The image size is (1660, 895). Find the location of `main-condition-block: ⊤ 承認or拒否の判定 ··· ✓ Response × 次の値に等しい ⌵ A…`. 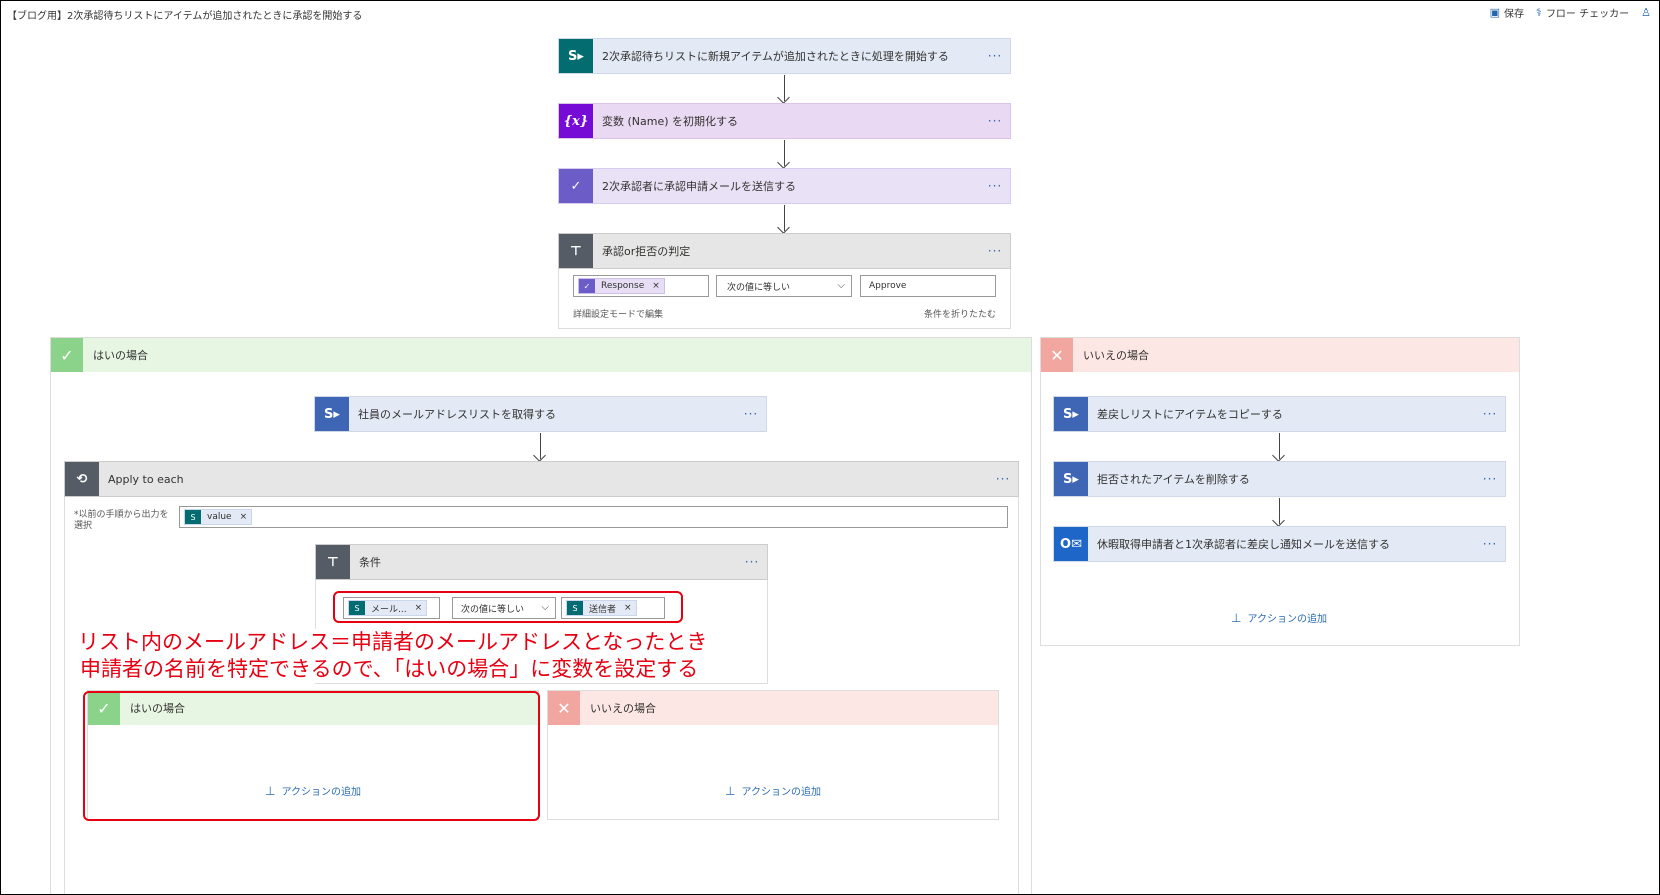

main-condition-block: ⊤ 承認or拒否の判定 ··· ✓ Response × 次の値に等しい ⌵ A… is located at coordinates (784, 281).